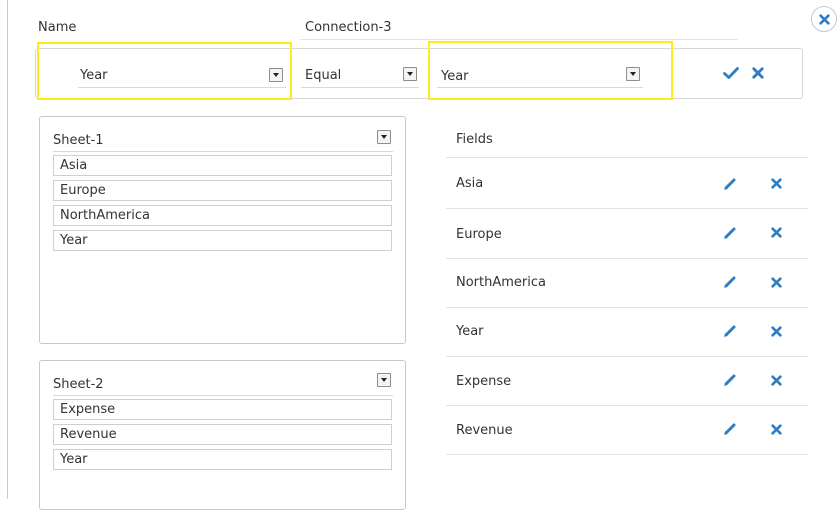 The height and width of the screenshot is (510, 839). I want to click on sheet-1-select-underline, so click(223, 151).